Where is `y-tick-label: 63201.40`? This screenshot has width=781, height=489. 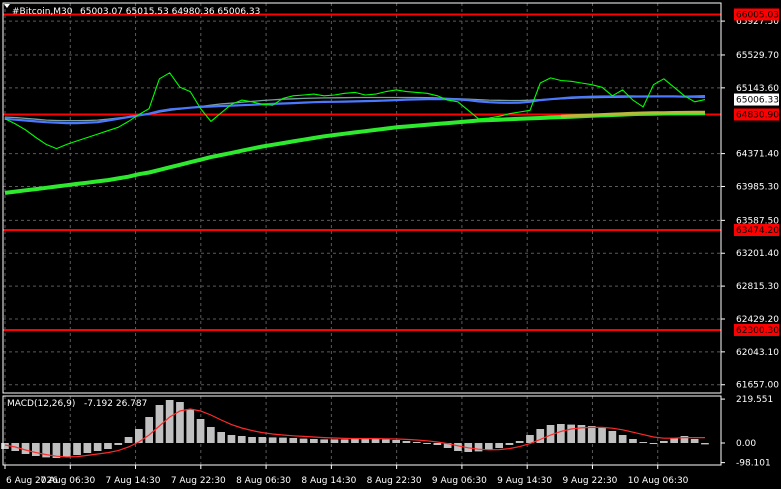 y-tick-label: 63201.40 is located at coordinates (757, 254).